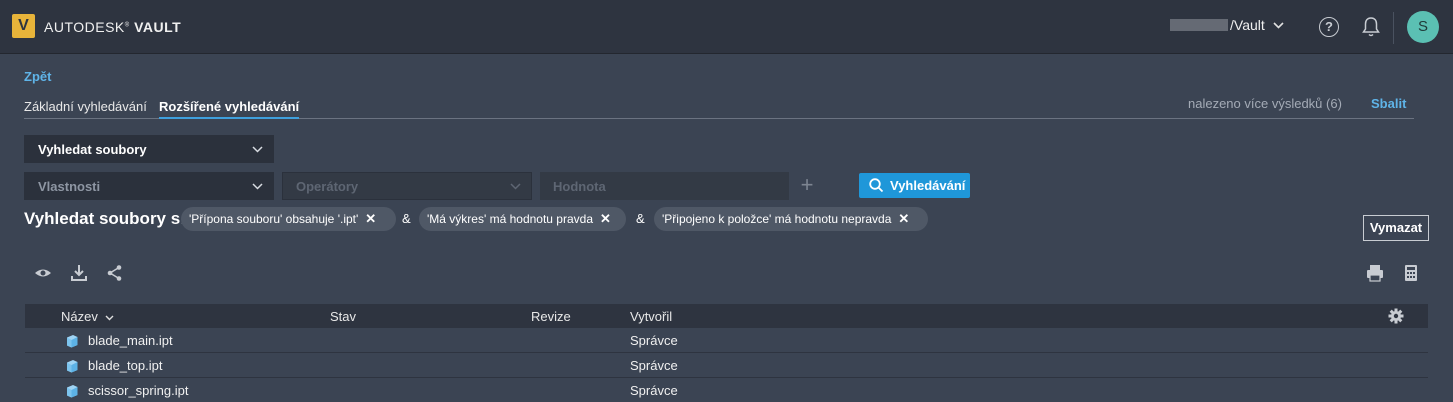 The image size is (1453, 402). What do you see at coordinates (23, 26) in the screenshot?
I see `vault-logo-icon: V` at bounding box center [23, 26].